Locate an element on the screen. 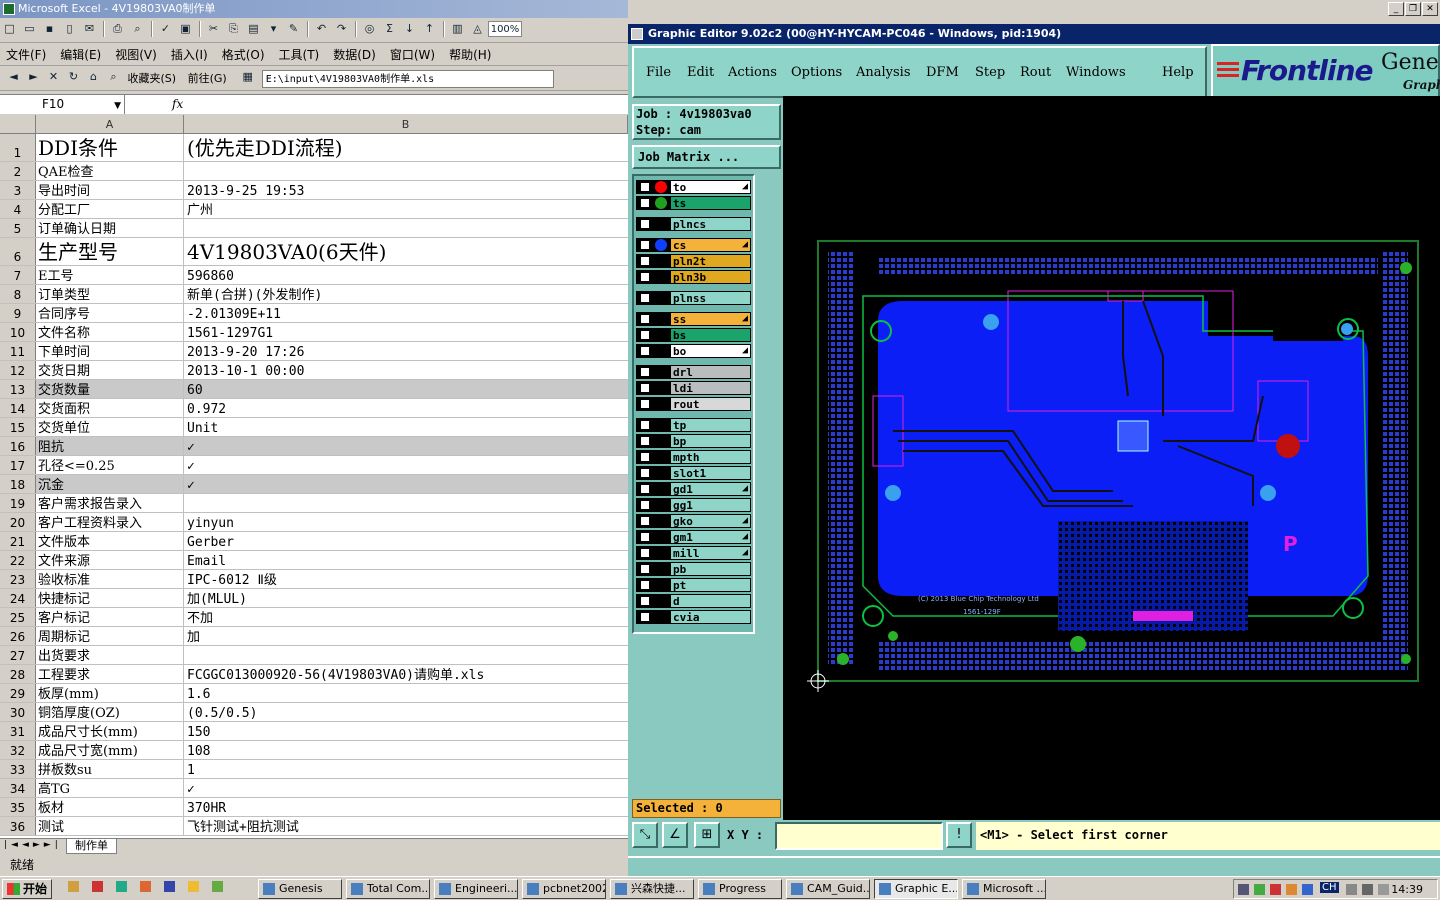 Image resolution: width=1440 pixels, height=900 pixels. cell-b: 新单(合拼)(外发制作) is located at coordinates (406, 294).